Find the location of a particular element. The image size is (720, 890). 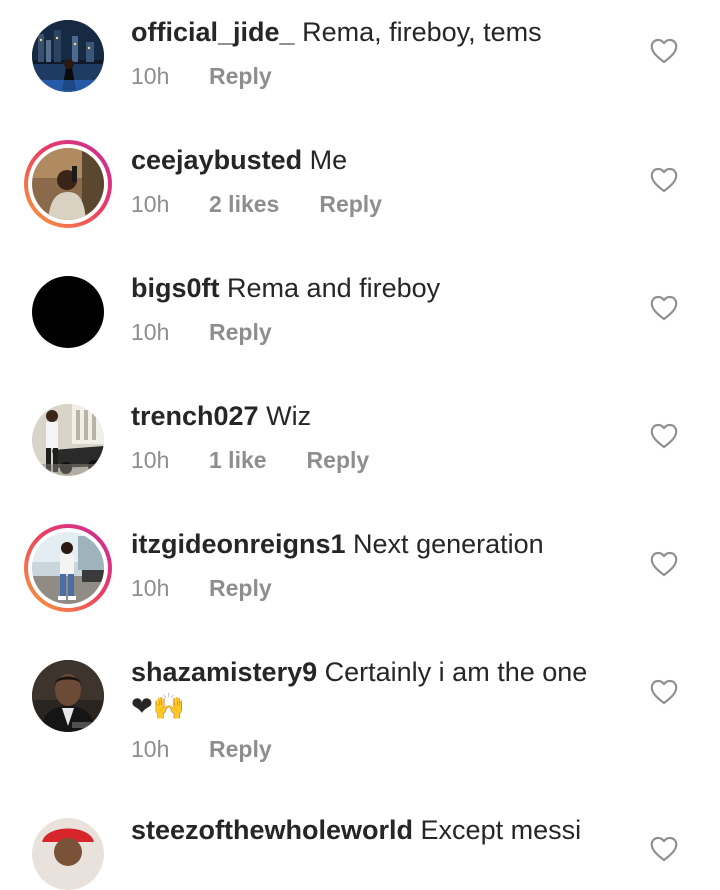

comment-text-line: official_jide_ Rema, fireboy, tems is located at coordinates (336, 32).